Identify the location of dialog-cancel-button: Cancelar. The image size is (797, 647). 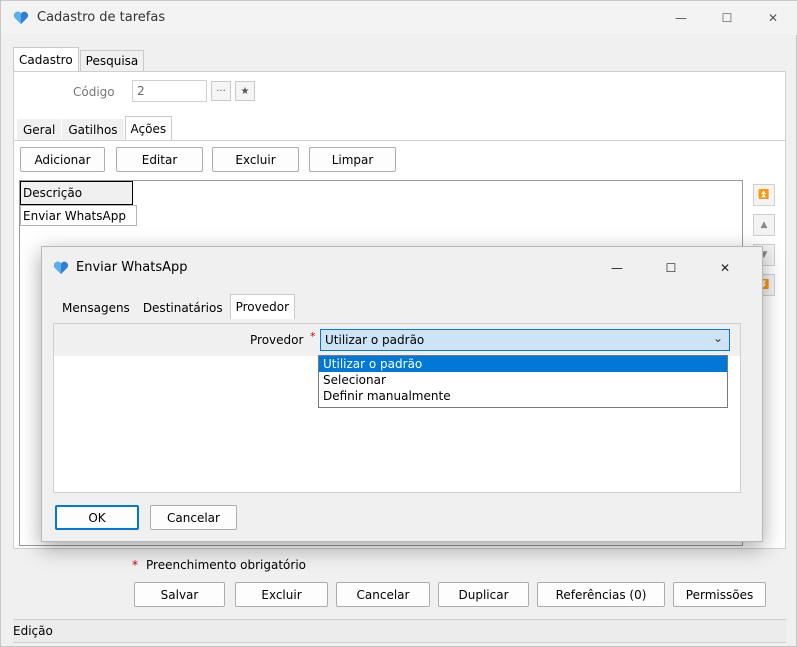
(193, 517).